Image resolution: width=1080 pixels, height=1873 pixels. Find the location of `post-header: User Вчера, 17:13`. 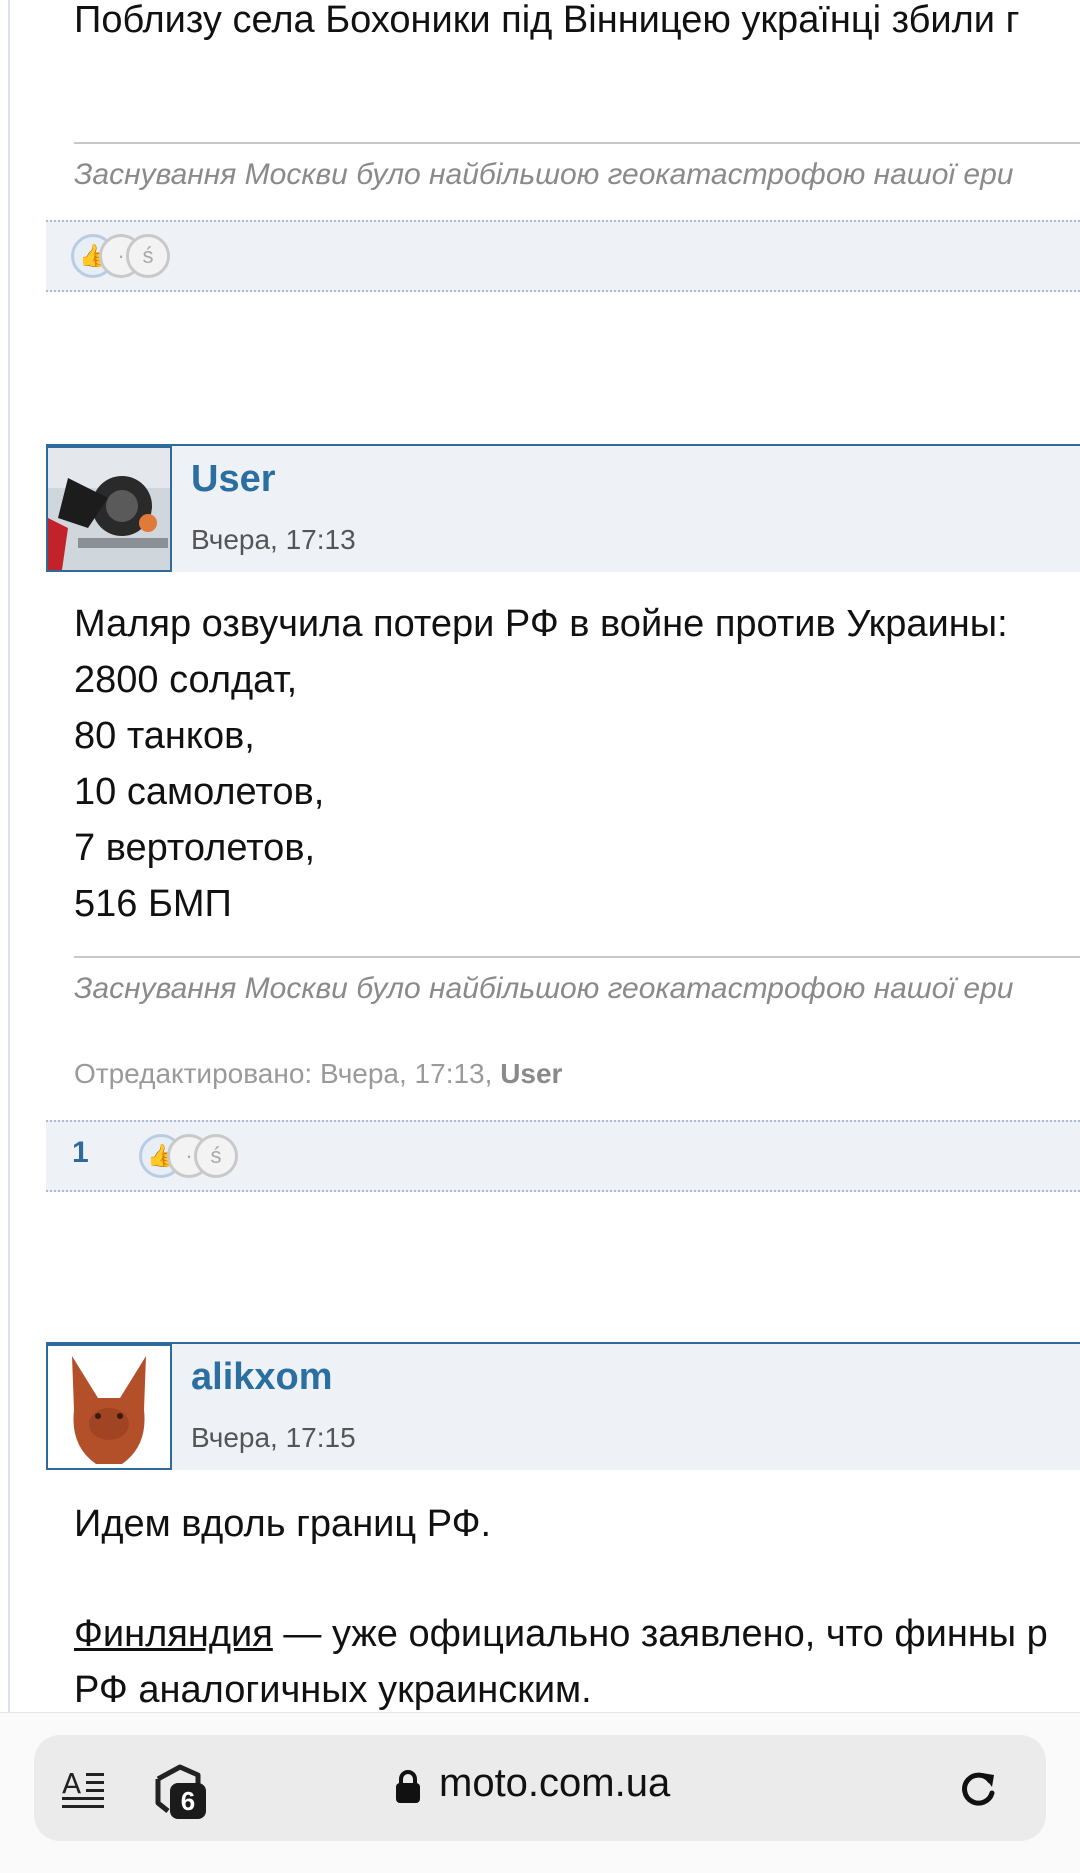

post-header: User Вчера, 17:13 is located at coordinates (563, 508).